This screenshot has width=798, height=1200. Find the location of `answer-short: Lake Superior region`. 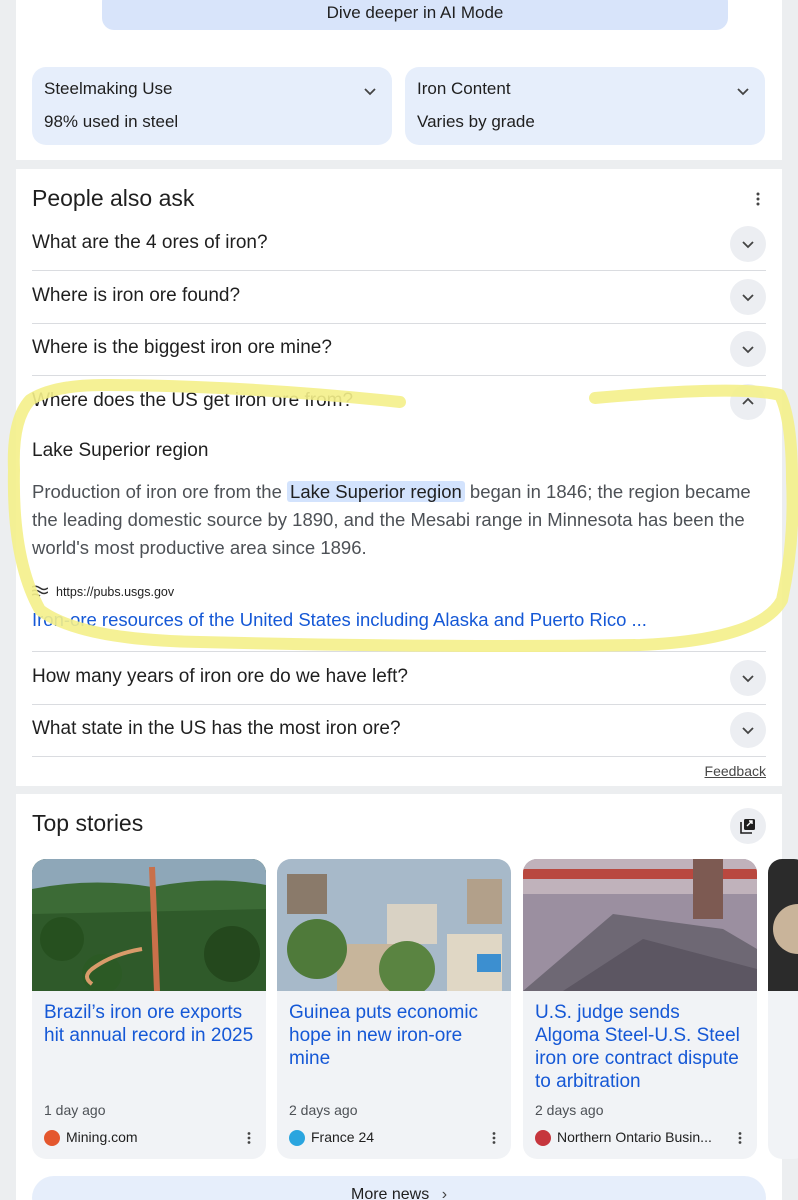

answer-short: Lake Superior region is located at coordinates (120, 450).